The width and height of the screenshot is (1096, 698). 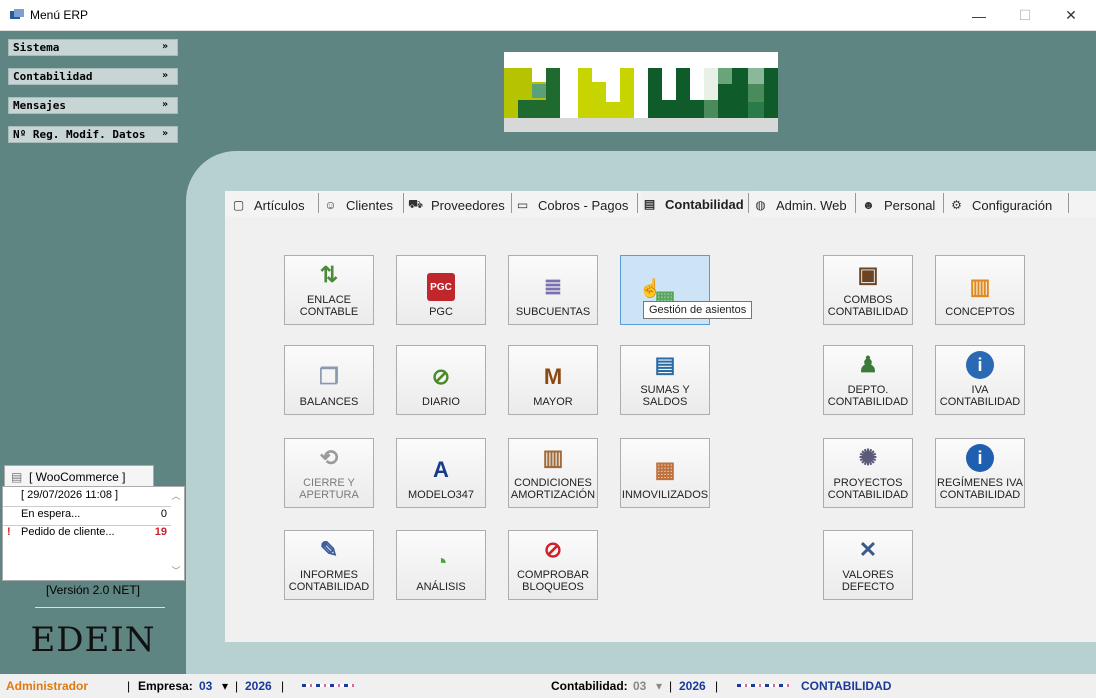 What do you see at coordinates (441, 587) in the screenshot?
I see `tile-label: ANÁLISIS` at bounding box center [441, 587].